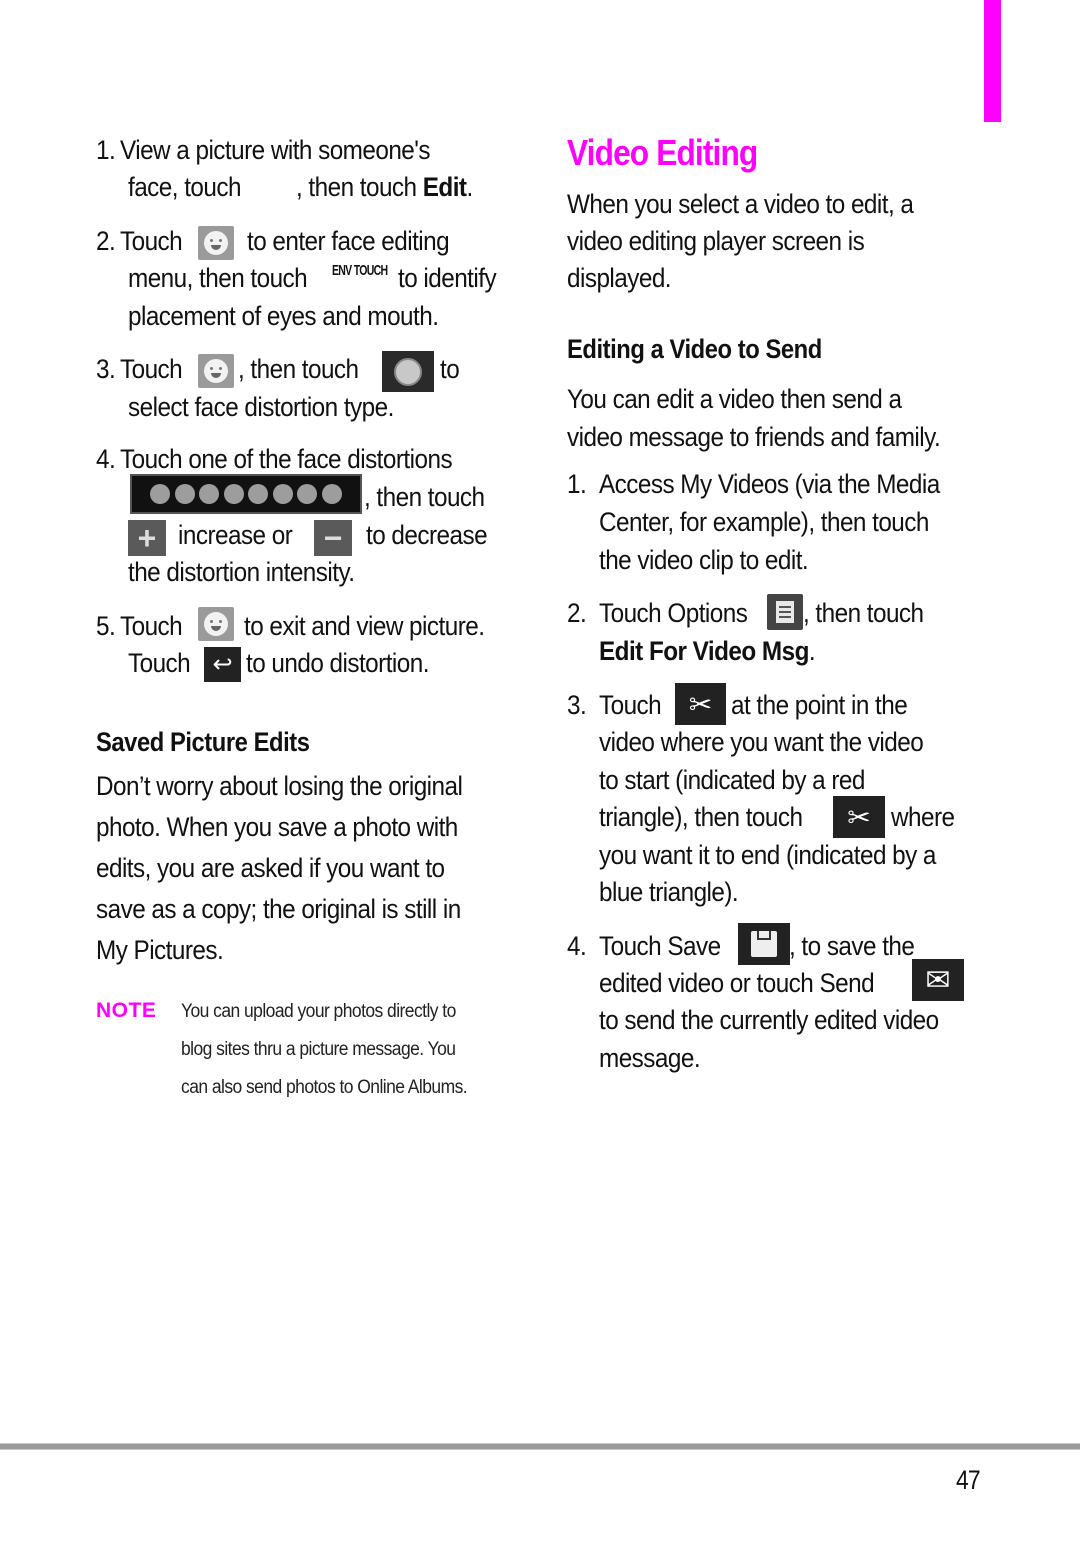 This screenshot has width=1080, height=1552. Describe the element at coordinates (968, 1480) in the screenshot. I see `page-number: 47` at that location.